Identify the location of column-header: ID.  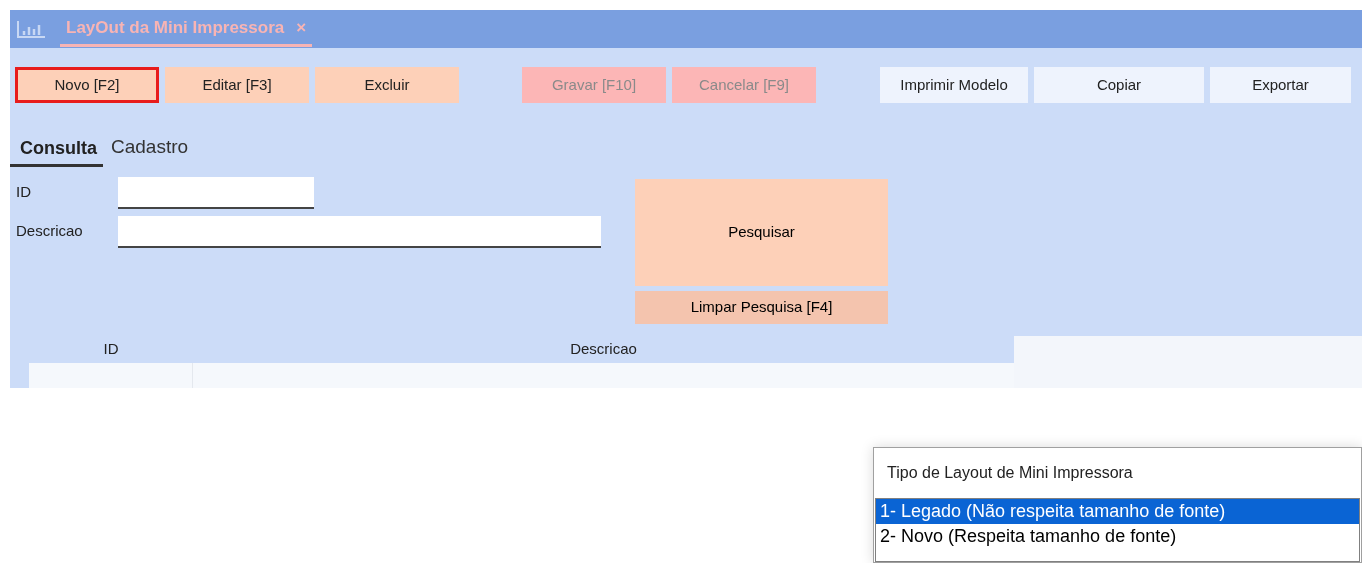
(111, 349).